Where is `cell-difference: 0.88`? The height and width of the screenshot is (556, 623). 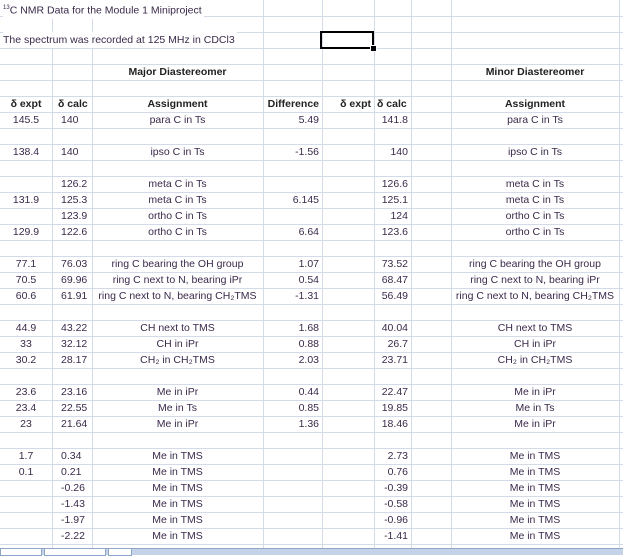 cell-difference: 0.88 is located at coordinates (292, 344).